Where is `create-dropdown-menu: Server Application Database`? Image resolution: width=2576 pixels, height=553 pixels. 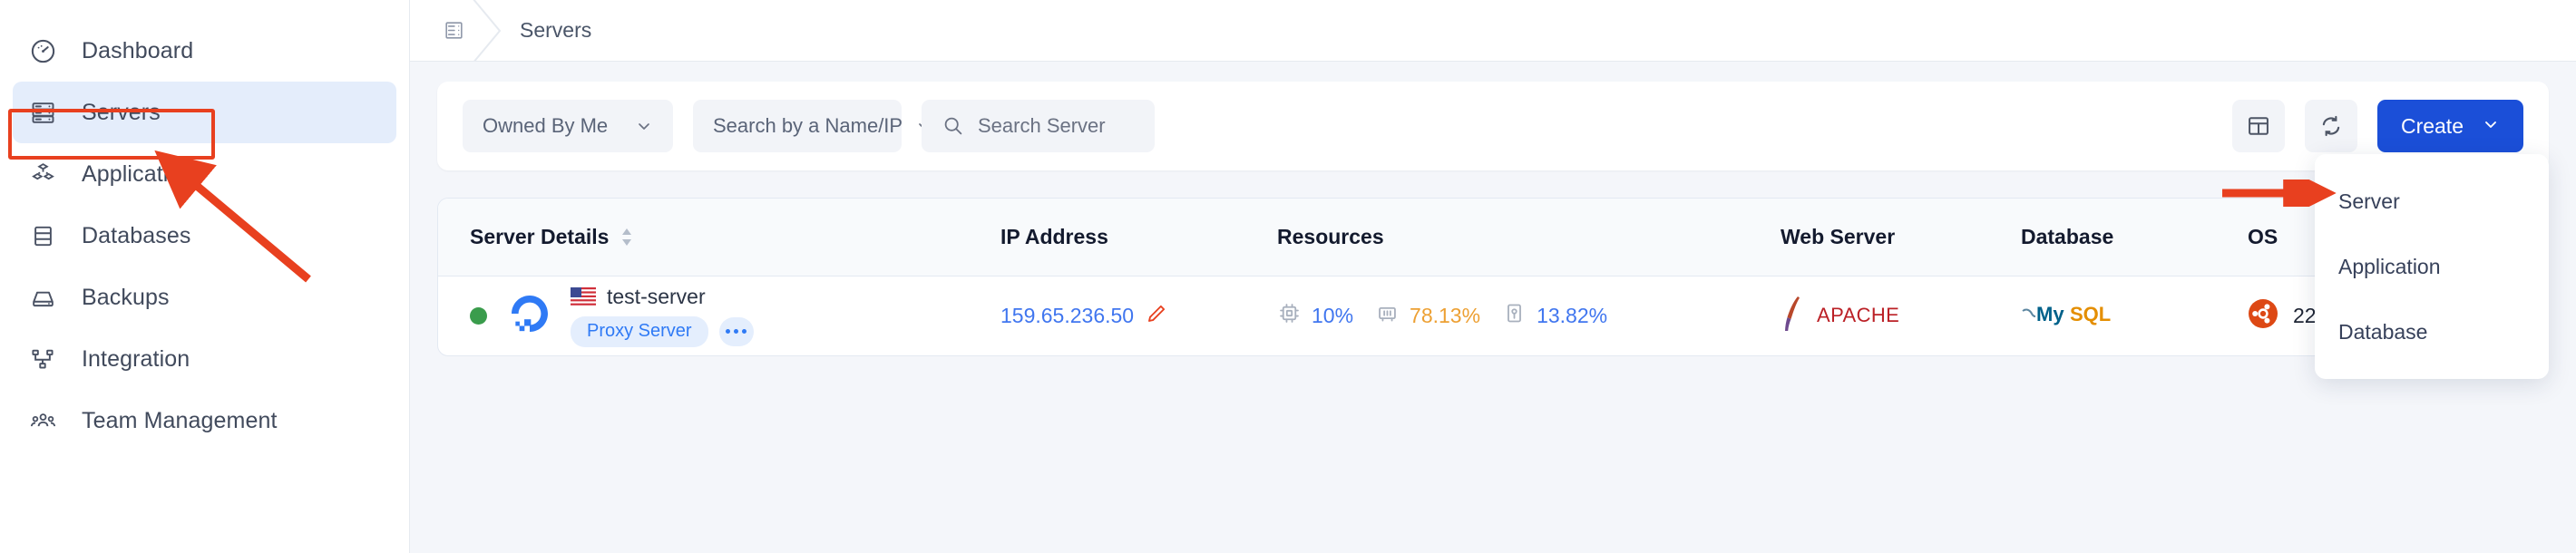
create-dropdown-menu: Server Application Database is located at coordinates (2432, 266).